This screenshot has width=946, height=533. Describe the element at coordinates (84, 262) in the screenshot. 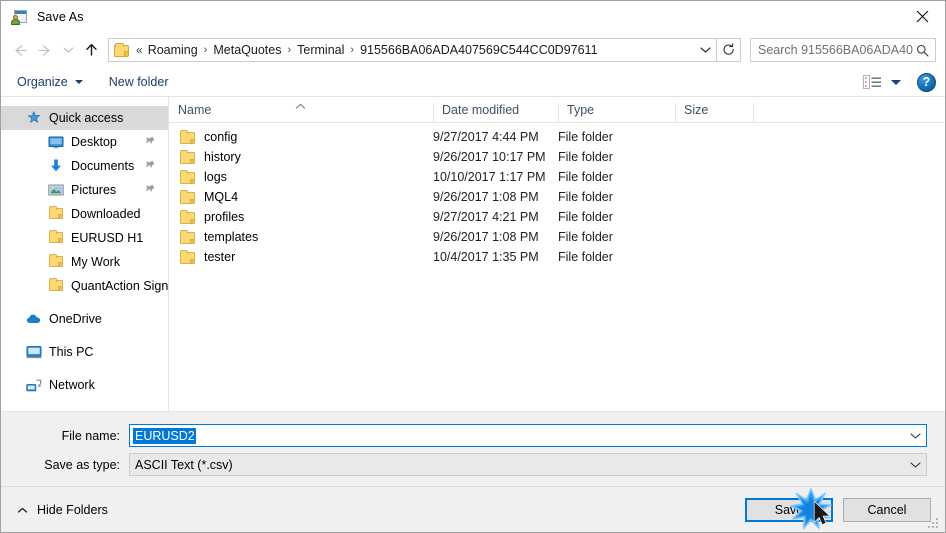

I see `sidebar-item-my-work: My Work` at that location.